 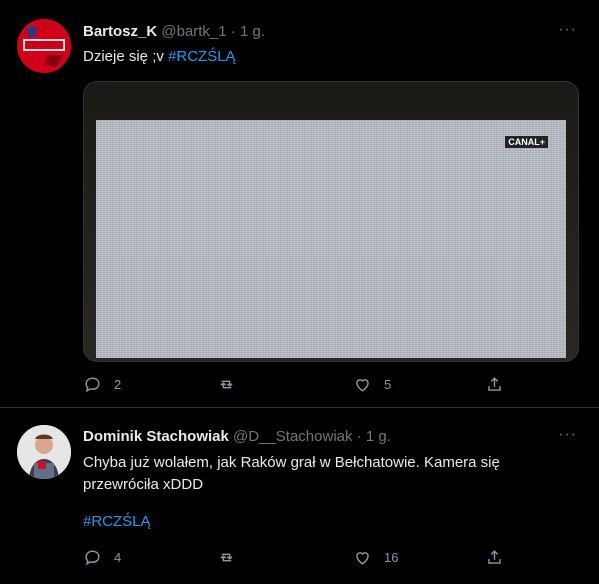 What do you see at coordinates (120, 31) in the screenshot?
I see `author-name: Bartosz_K` at bounding box center [120, 31].